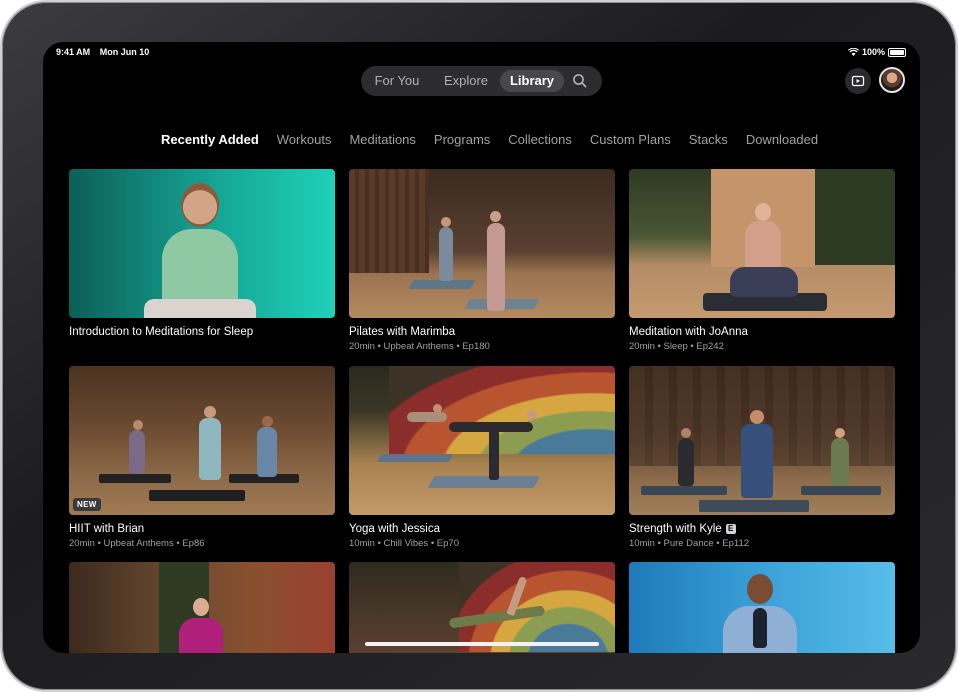 Image resolution: width=958 pixels, height=692 pixels. I want to click on category-recently-added: Recently Added, so click(210, 139).